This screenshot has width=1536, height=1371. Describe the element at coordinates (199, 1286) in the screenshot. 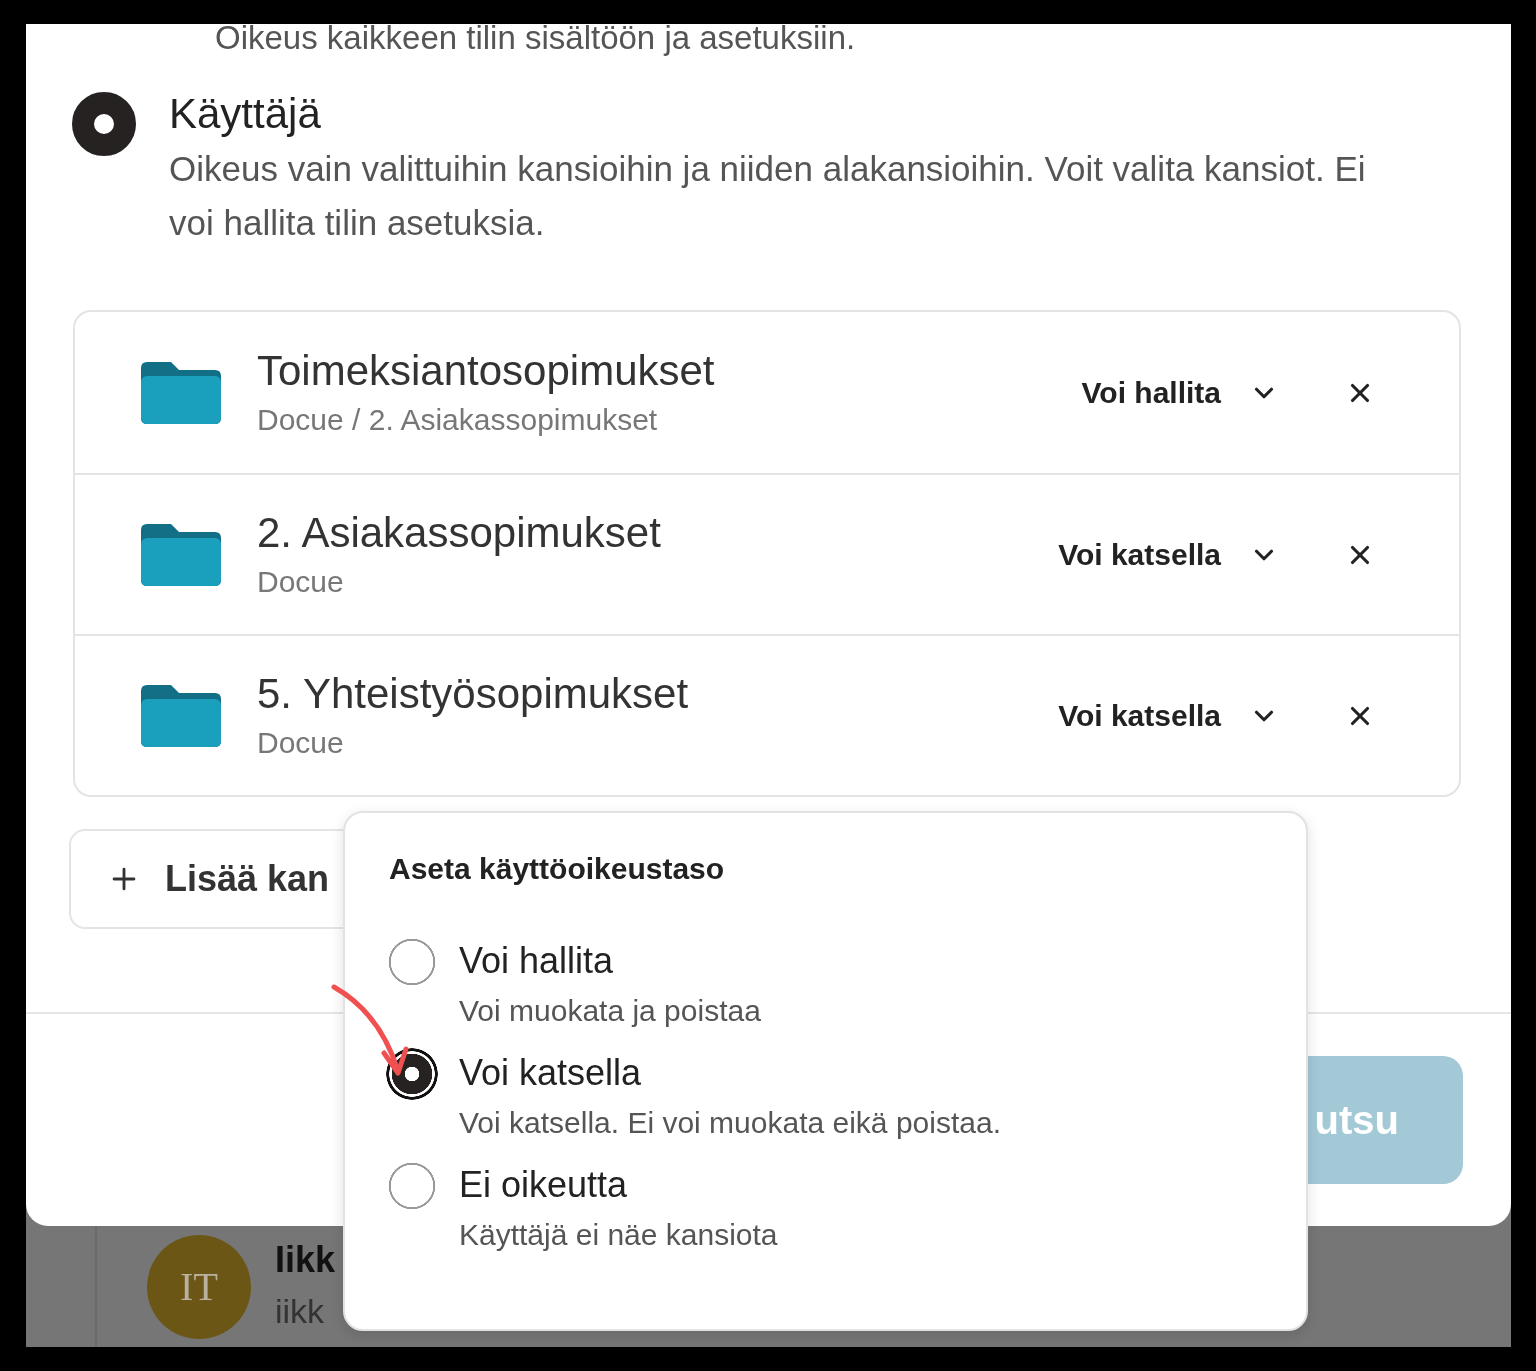

I see `avatar: IT` at that location.